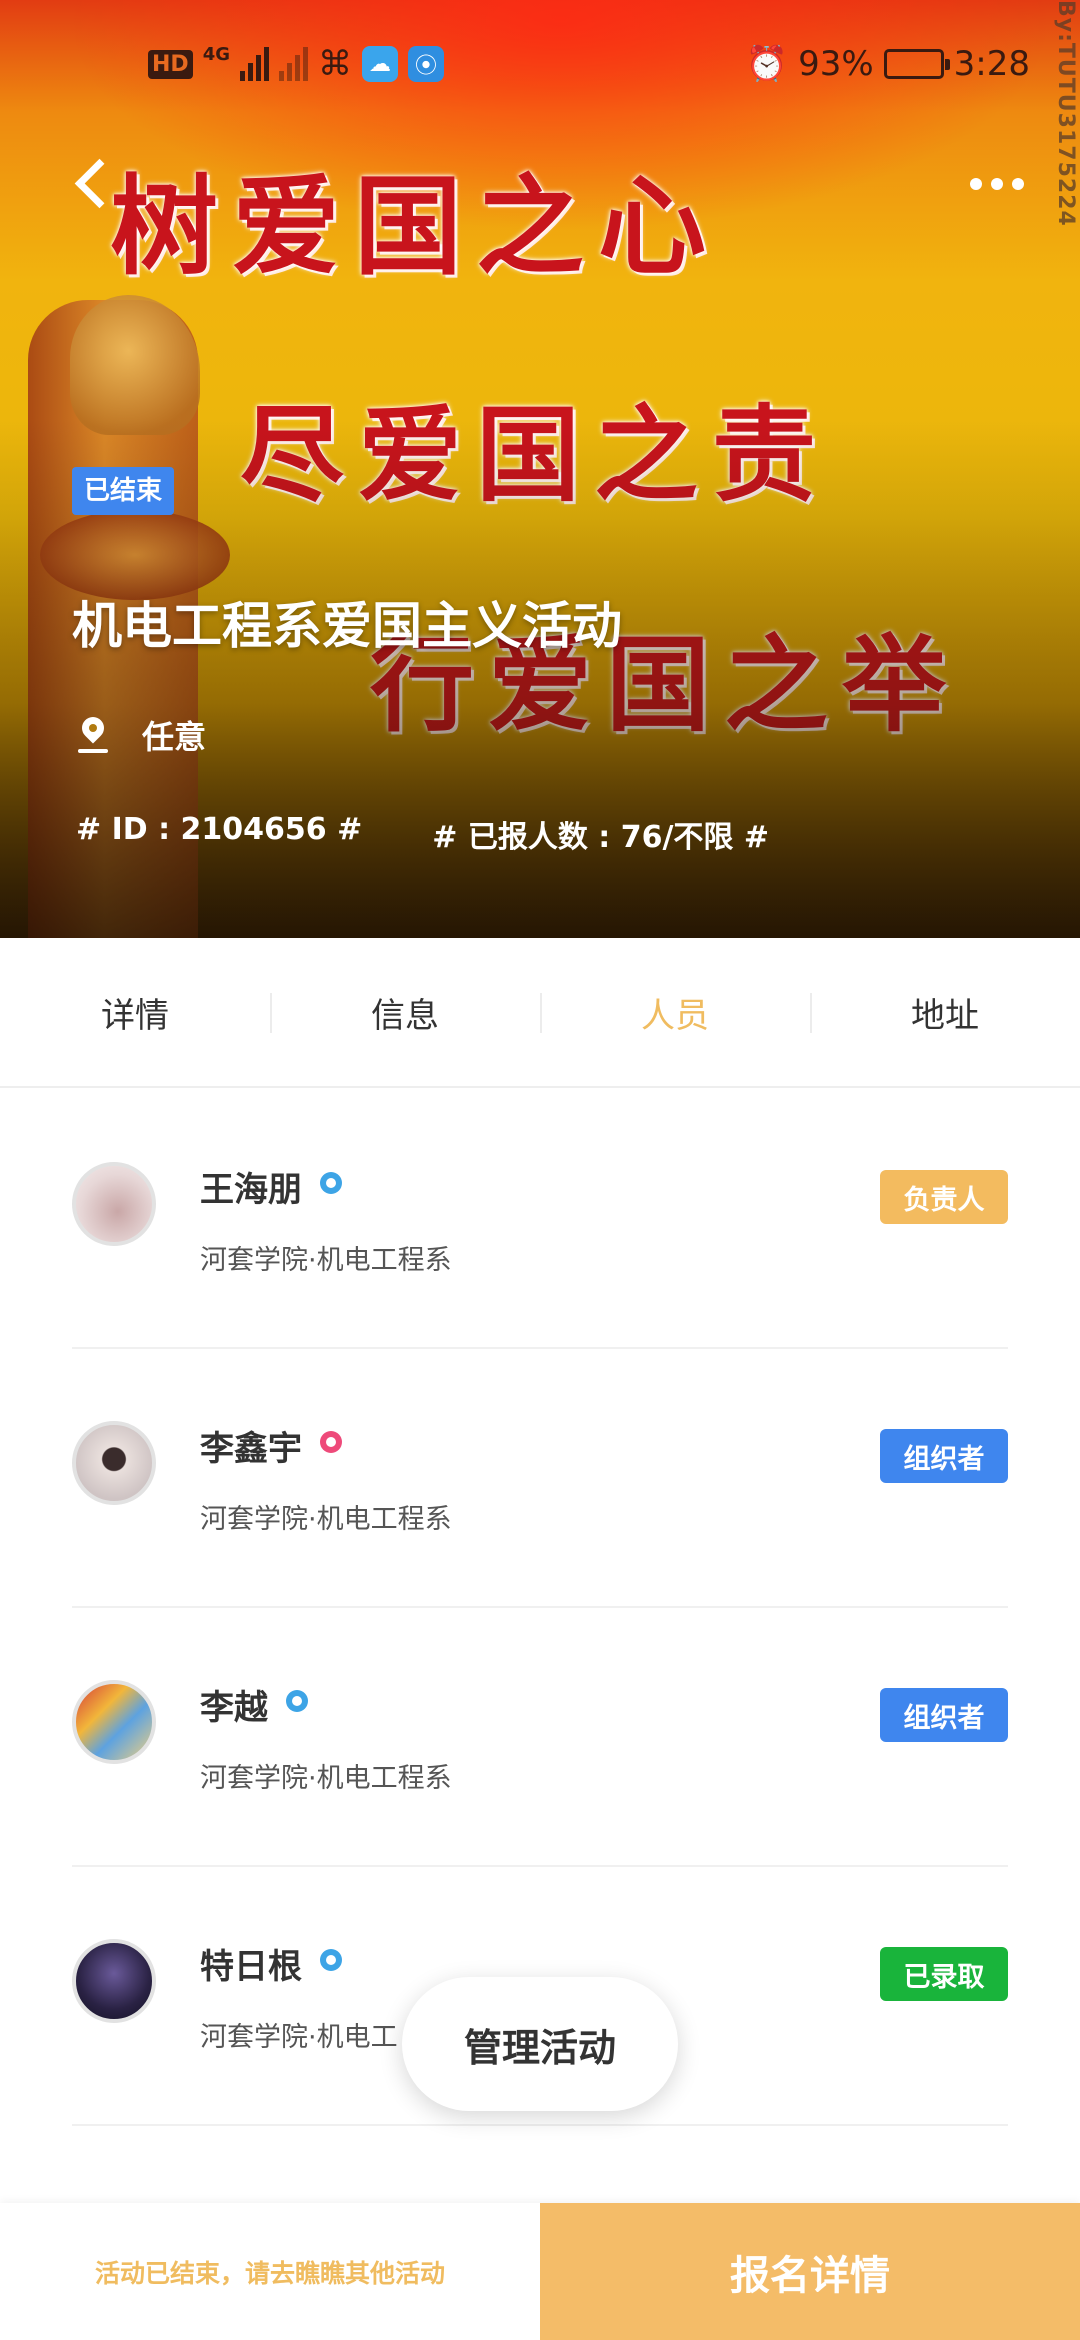 This screenshot has height=2340, width=1080. What do you see at coordinates (600, 837) in the screenshot?
I see `signup-count: # 已报人数 : 76/不限 #` at bounding box center [600, 837].